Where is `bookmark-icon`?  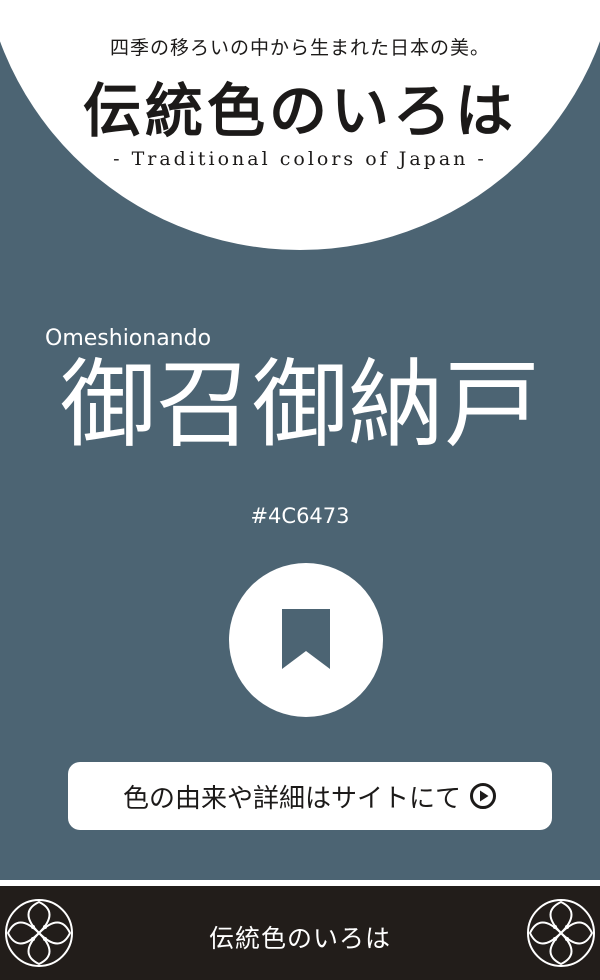 bookmark-icon is located at coordinates (306, 639).